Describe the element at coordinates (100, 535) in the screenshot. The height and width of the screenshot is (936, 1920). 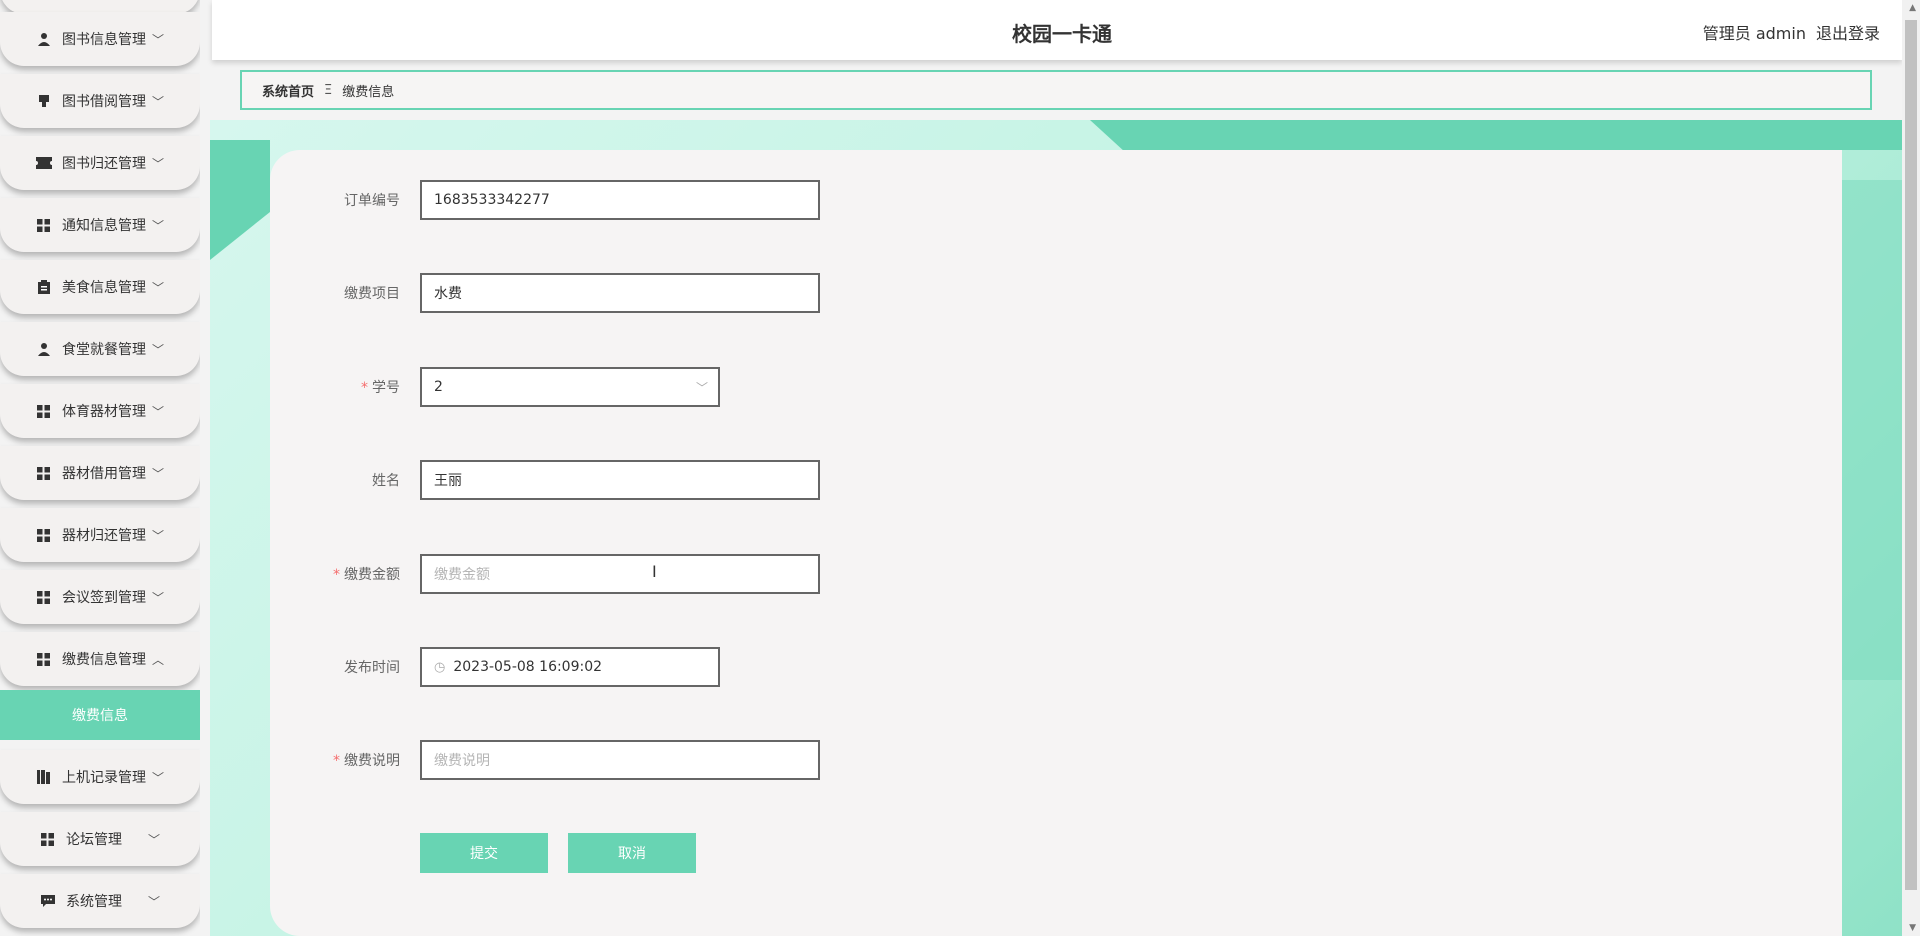
I see `sidebar-item-equipment-return: 器材归还管理 ﹀` at that location.